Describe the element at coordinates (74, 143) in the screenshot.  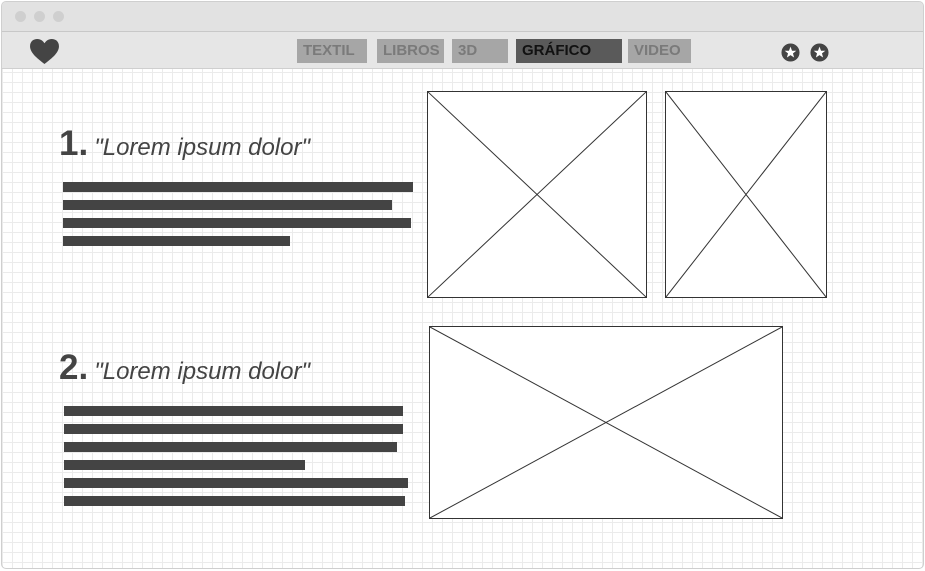
I see `section-number: 1.` at that location.